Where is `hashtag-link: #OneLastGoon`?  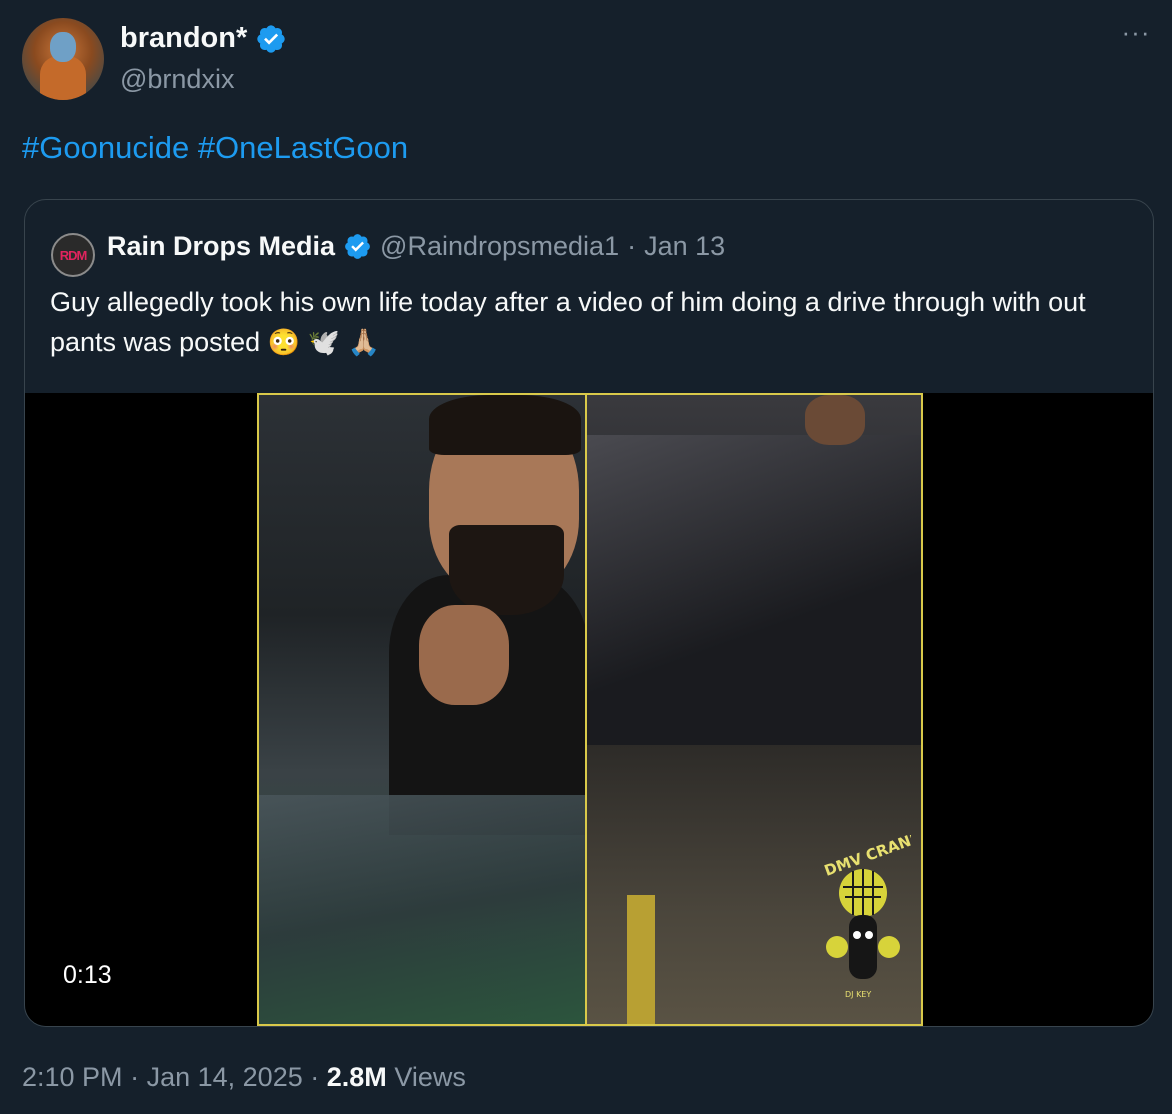 hashtag-link: #OneLastGoon is located at coordinates (303, 147).